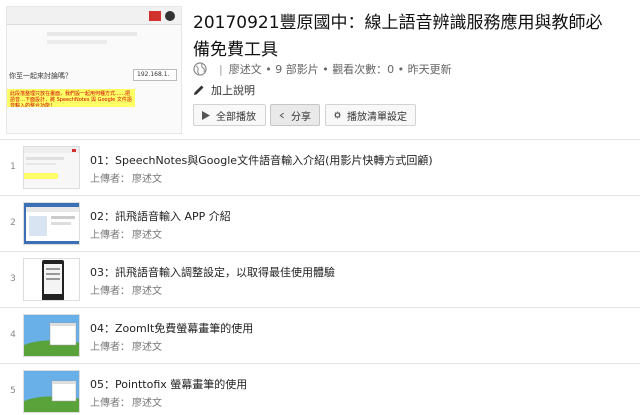  What do you see at coordinates (320, 335) in the screenshot?
I see `playlist-video-row: 4 04：ZoomIt免費螢幕畫筆的使用 上傳者： 廖述文` at bounding box center [320, 335].